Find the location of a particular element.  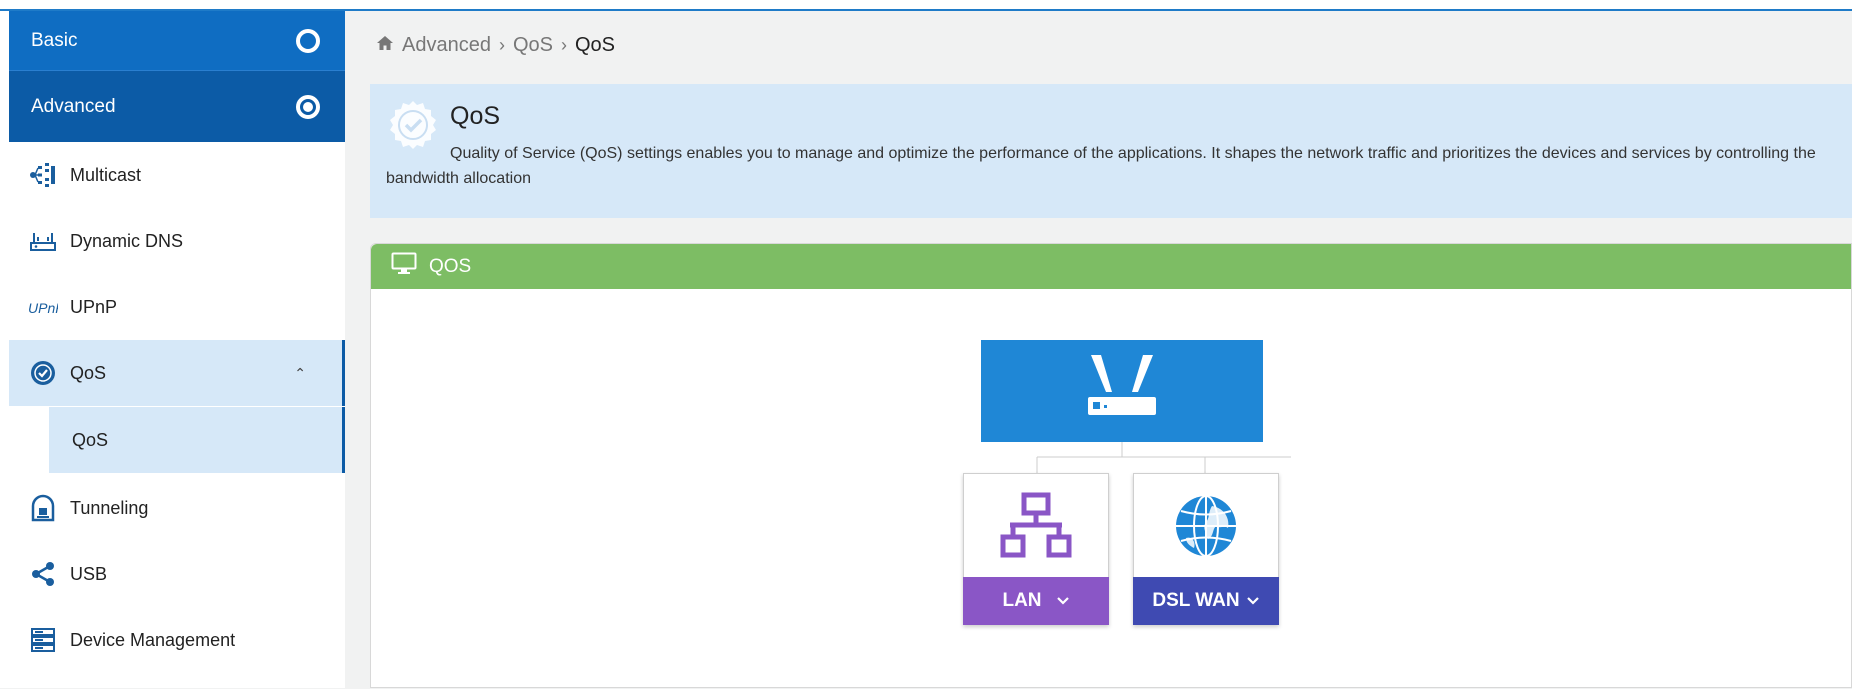

lan-card: LAN is located at coordinates (1036, 549).